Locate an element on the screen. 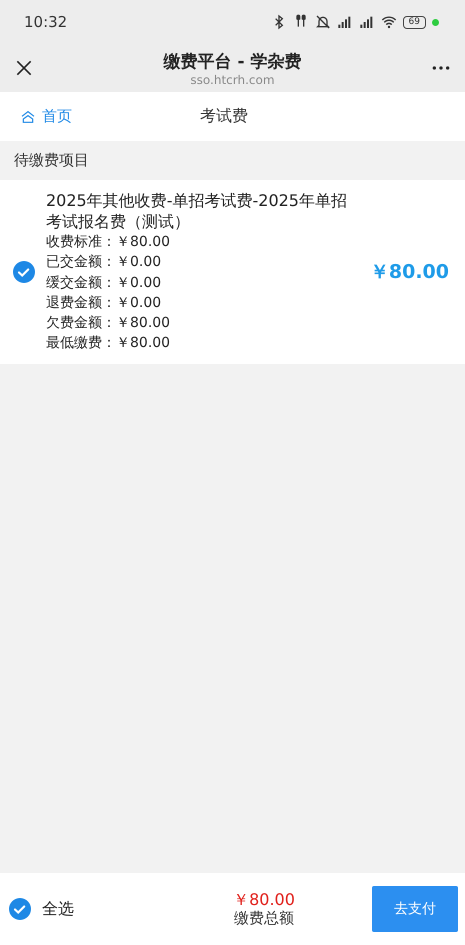 This screenshot has width=465, height=945. window-title: 缴费平台 - 学杂费 is located at coordinates (233, 61).